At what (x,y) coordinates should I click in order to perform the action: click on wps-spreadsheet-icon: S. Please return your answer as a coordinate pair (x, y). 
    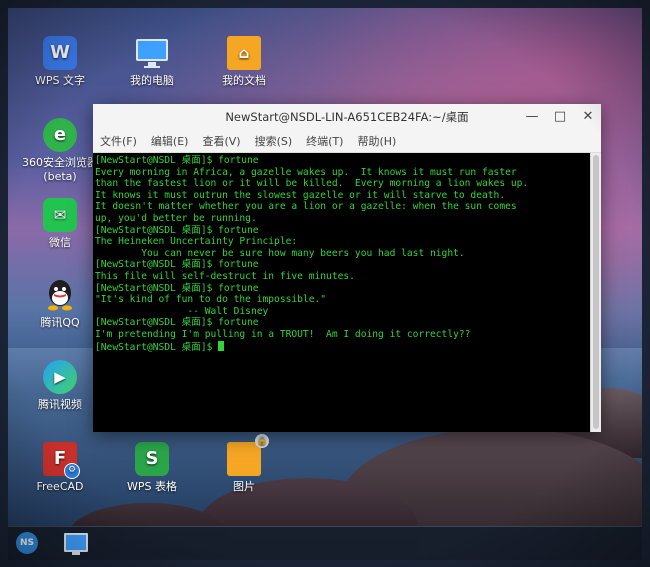
    Looking at the image, I should click on (152, 459).